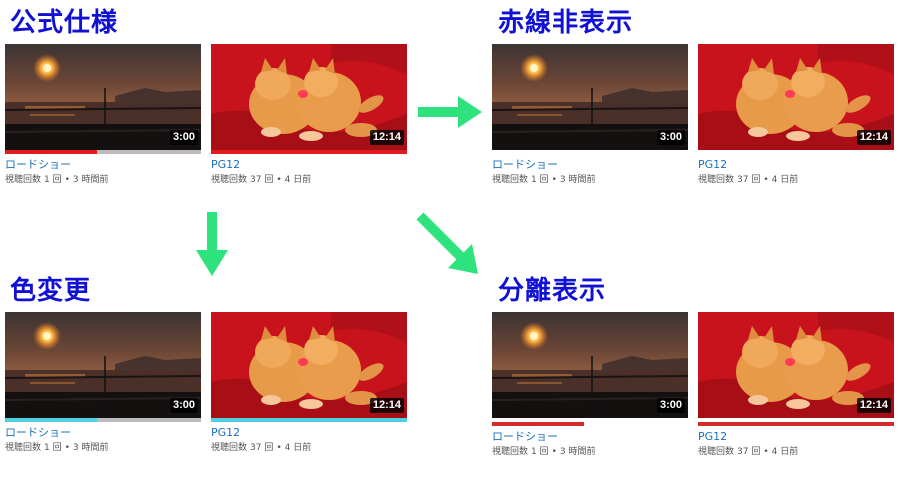 The image size is (900, 480). I want to click on section-title-official: 公式仕様, so click(64, 23).